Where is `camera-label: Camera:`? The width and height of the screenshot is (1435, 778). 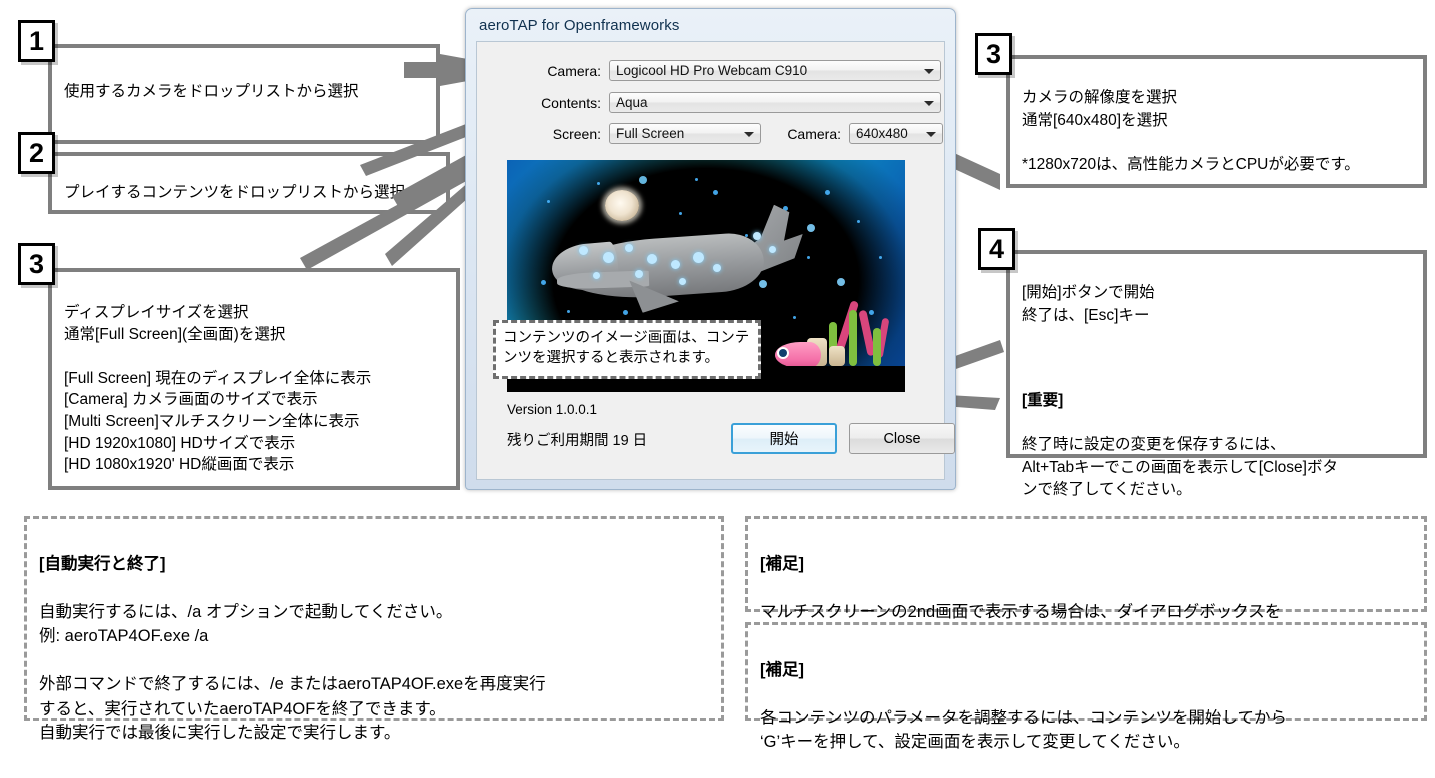 camera-label: Camera: is located at coordinates (574, 70).